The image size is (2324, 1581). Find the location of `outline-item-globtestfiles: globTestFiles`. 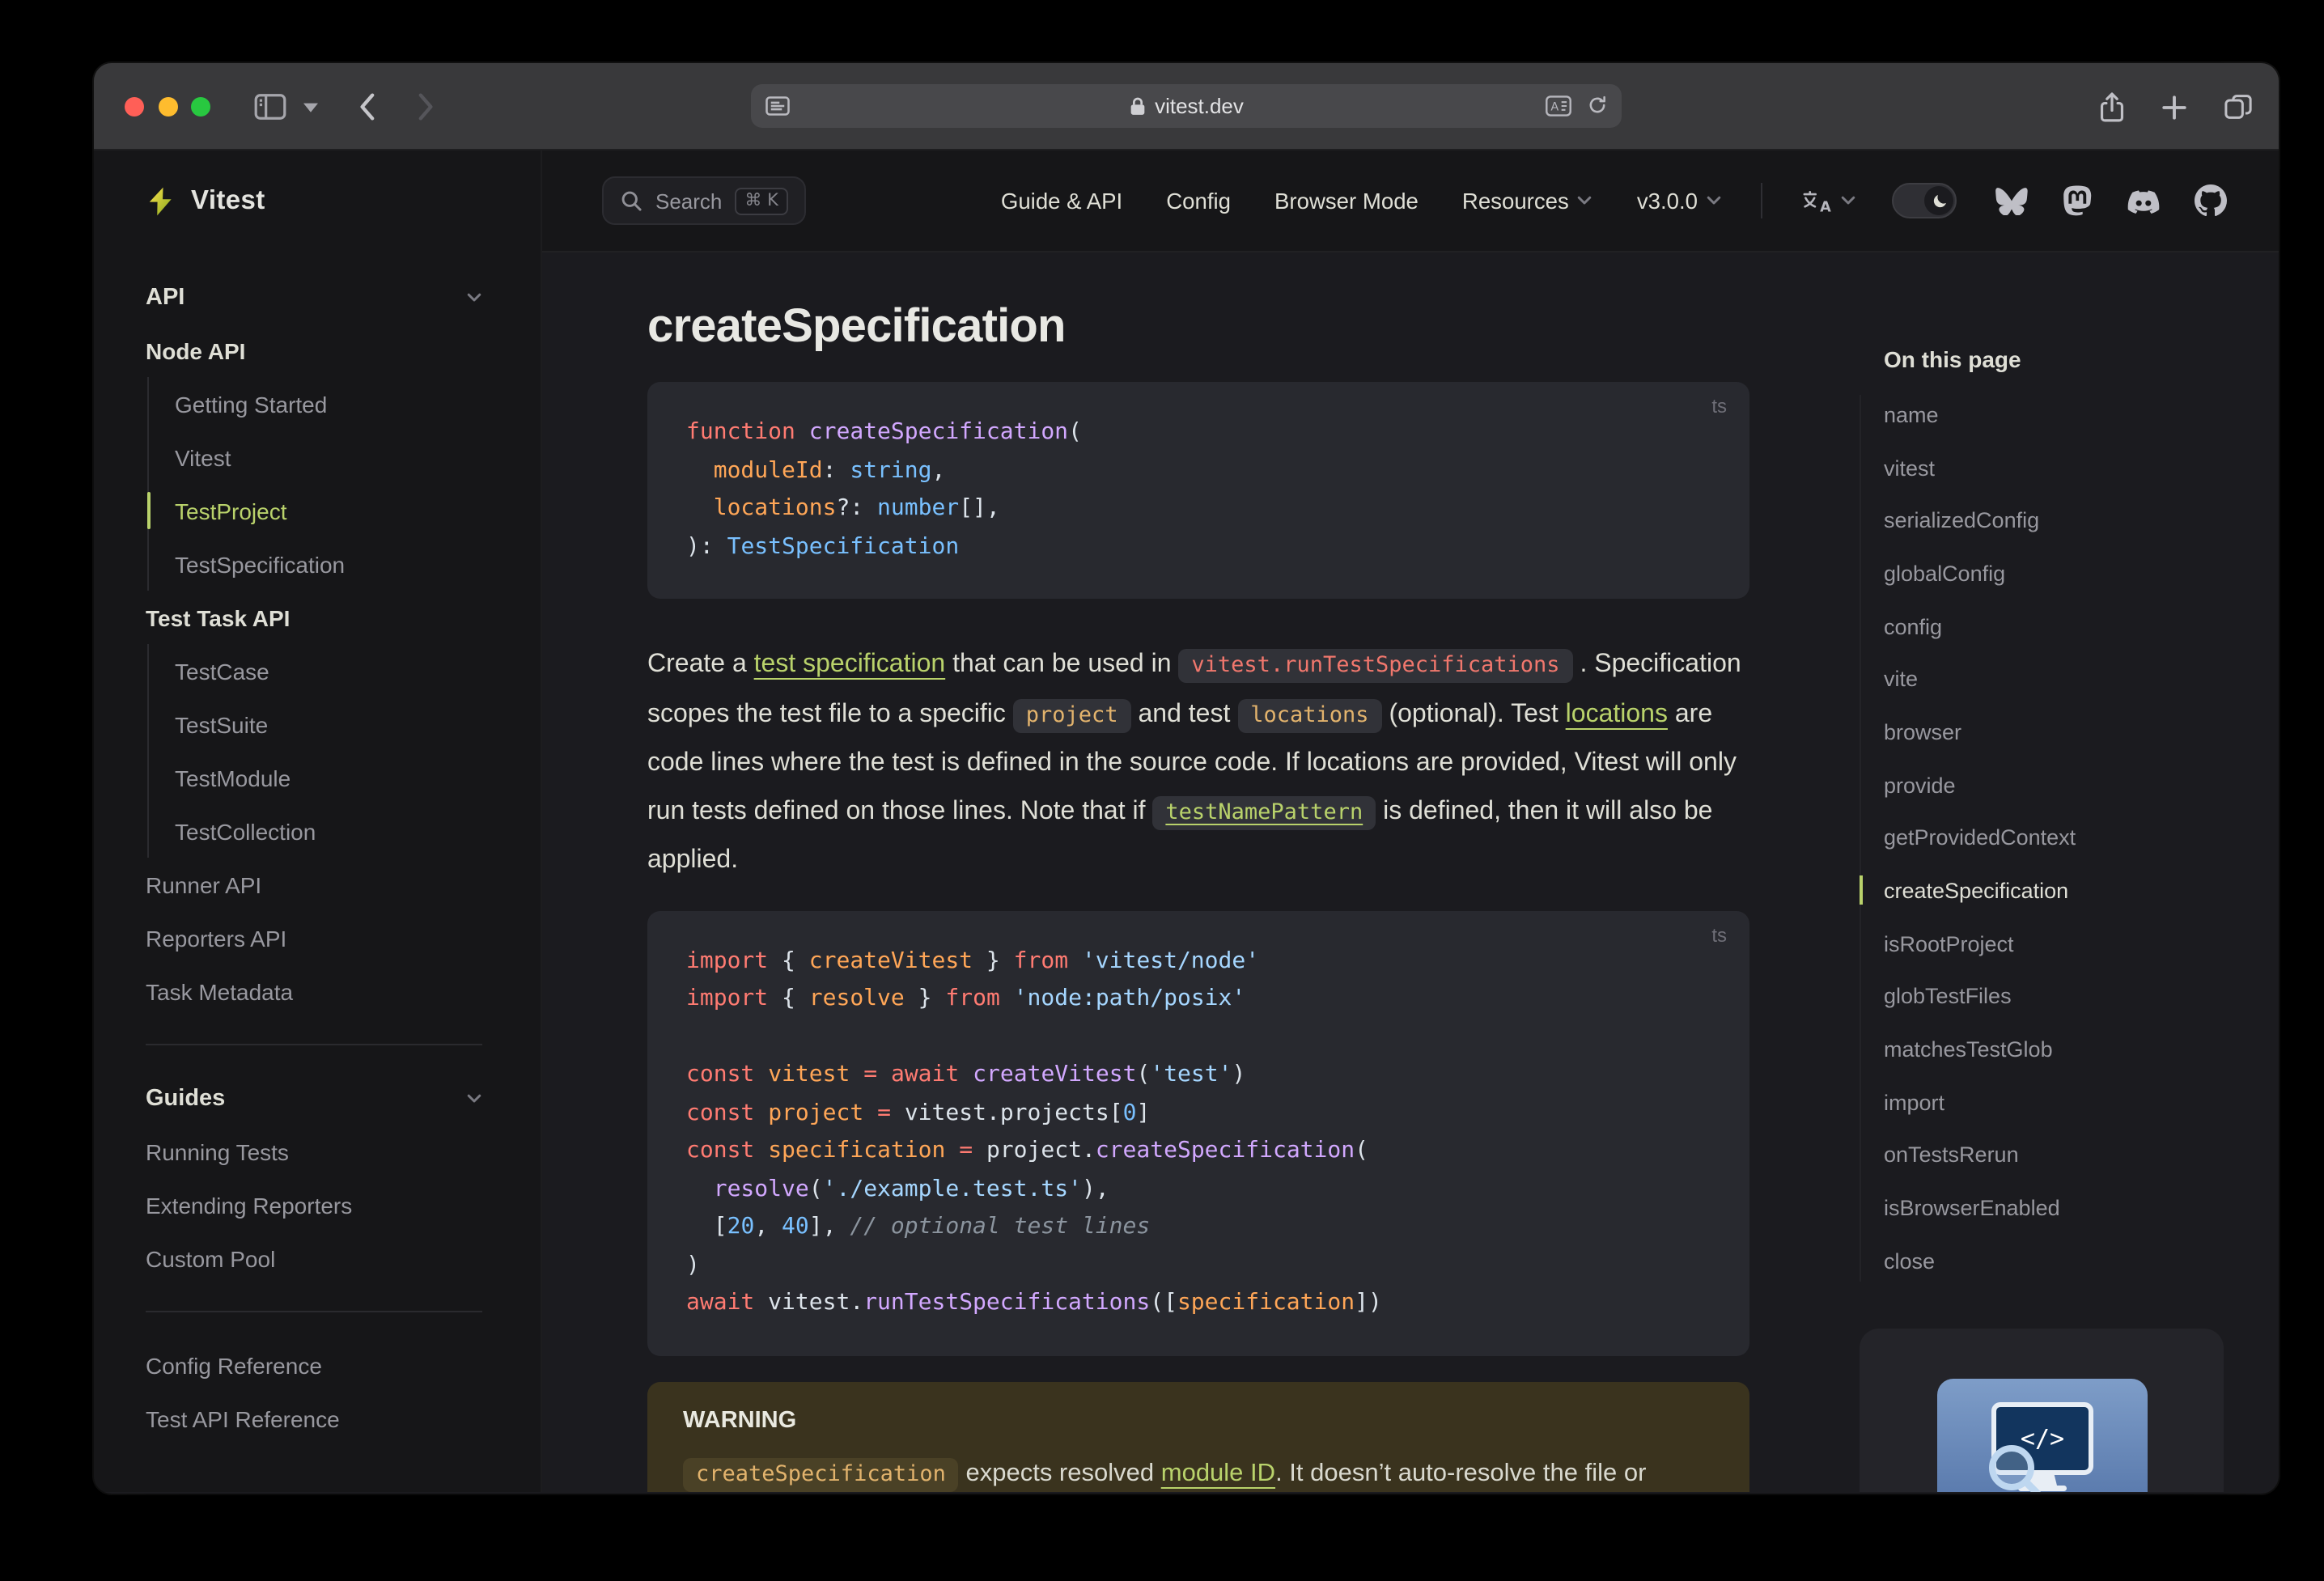

outline-item-globtestfiles: globTestFiles is located at coordinates (2081, 996).